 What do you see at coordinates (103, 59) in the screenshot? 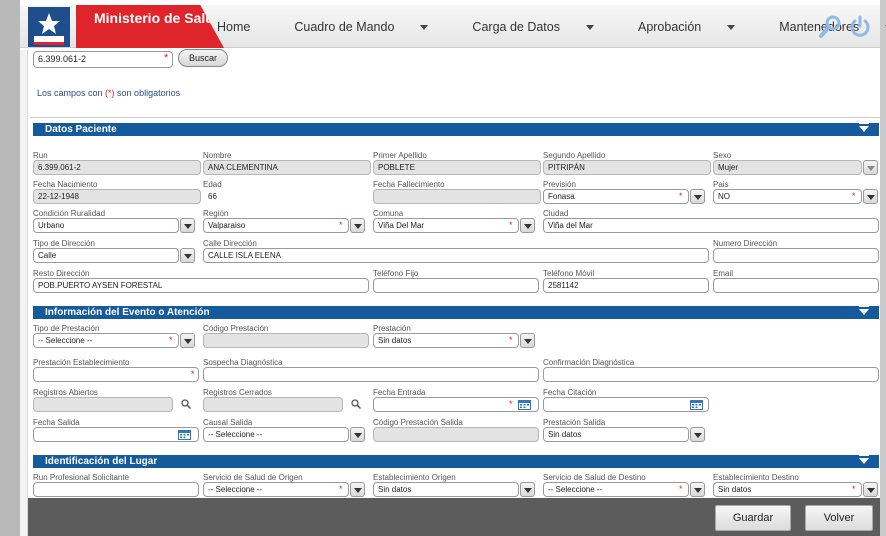
I see `run-search-input: 6.399.061-2` at bounding box center [103, 59].